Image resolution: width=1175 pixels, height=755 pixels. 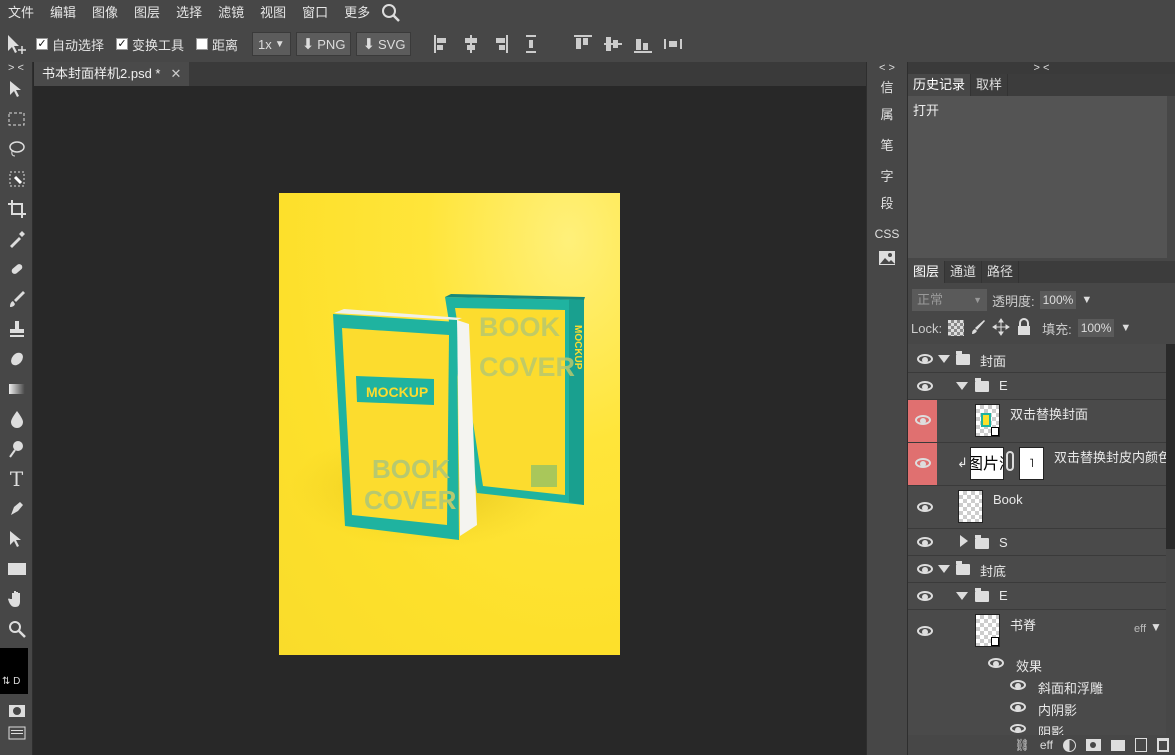 I want to click on gradient-tool-icon, so click(x=16, y=389).